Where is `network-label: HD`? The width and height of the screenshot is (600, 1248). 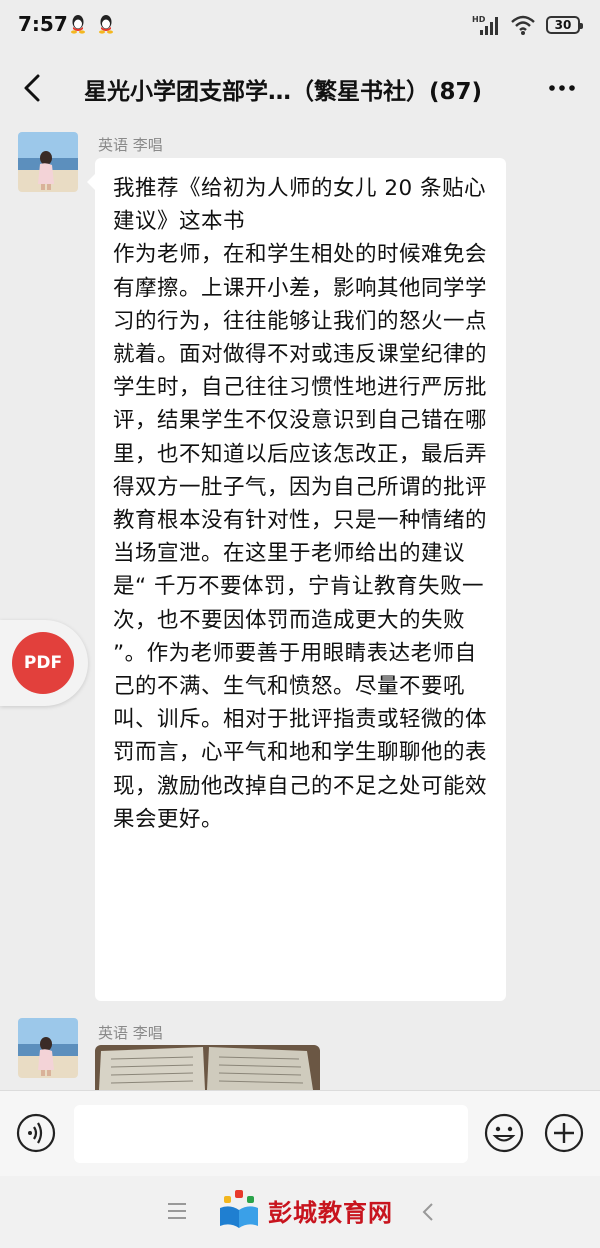 network-label: HD is located at coordinates (479, 19).